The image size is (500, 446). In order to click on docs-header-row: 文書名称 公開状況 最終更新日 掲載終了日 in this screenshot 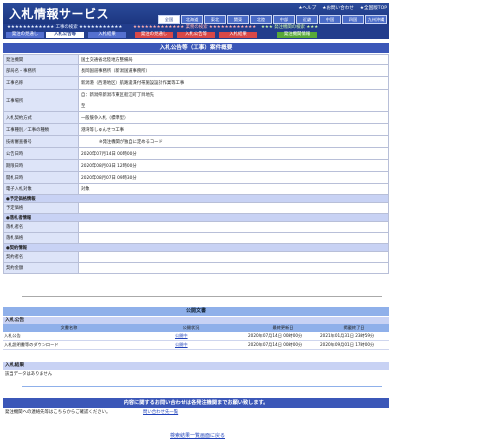, I will do `click(196, 328)`.